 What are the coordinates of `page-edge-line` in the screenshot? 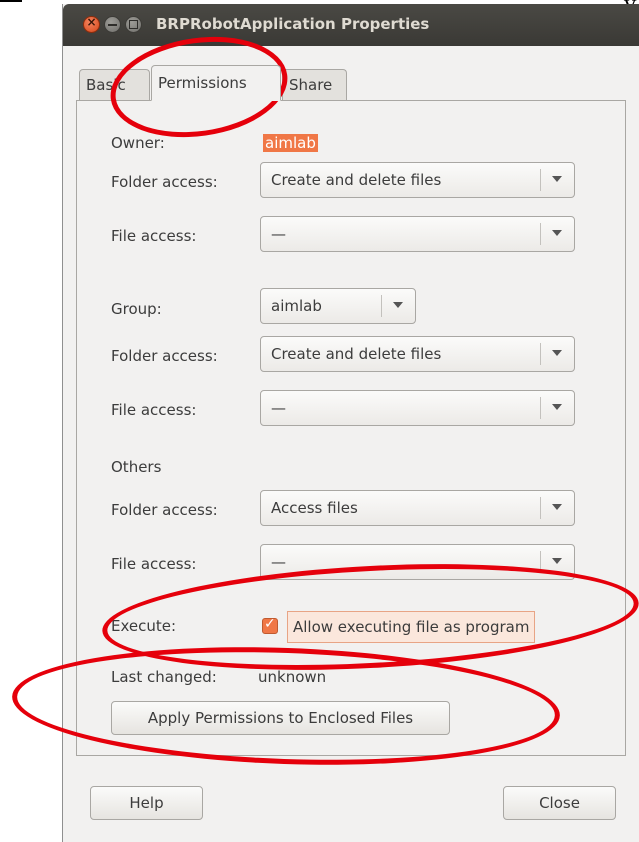 It's located at (11, 1).